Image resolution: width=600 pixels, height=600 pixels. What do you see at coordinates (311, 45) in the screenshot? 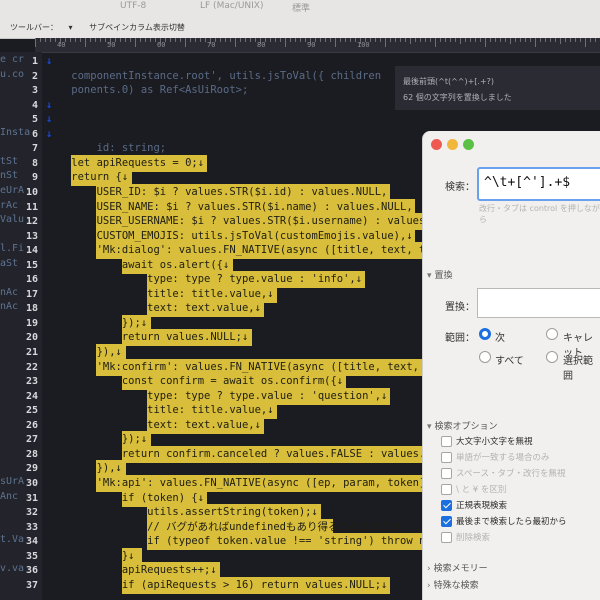
I see `ruler-number: 90` at bounding box center [311, 45].